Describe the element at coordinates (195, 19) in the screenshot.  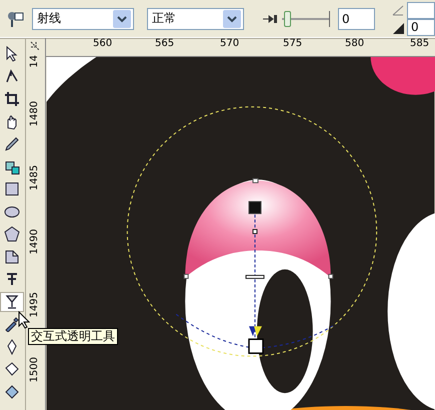
I see `dropdown: 正常` at that location.